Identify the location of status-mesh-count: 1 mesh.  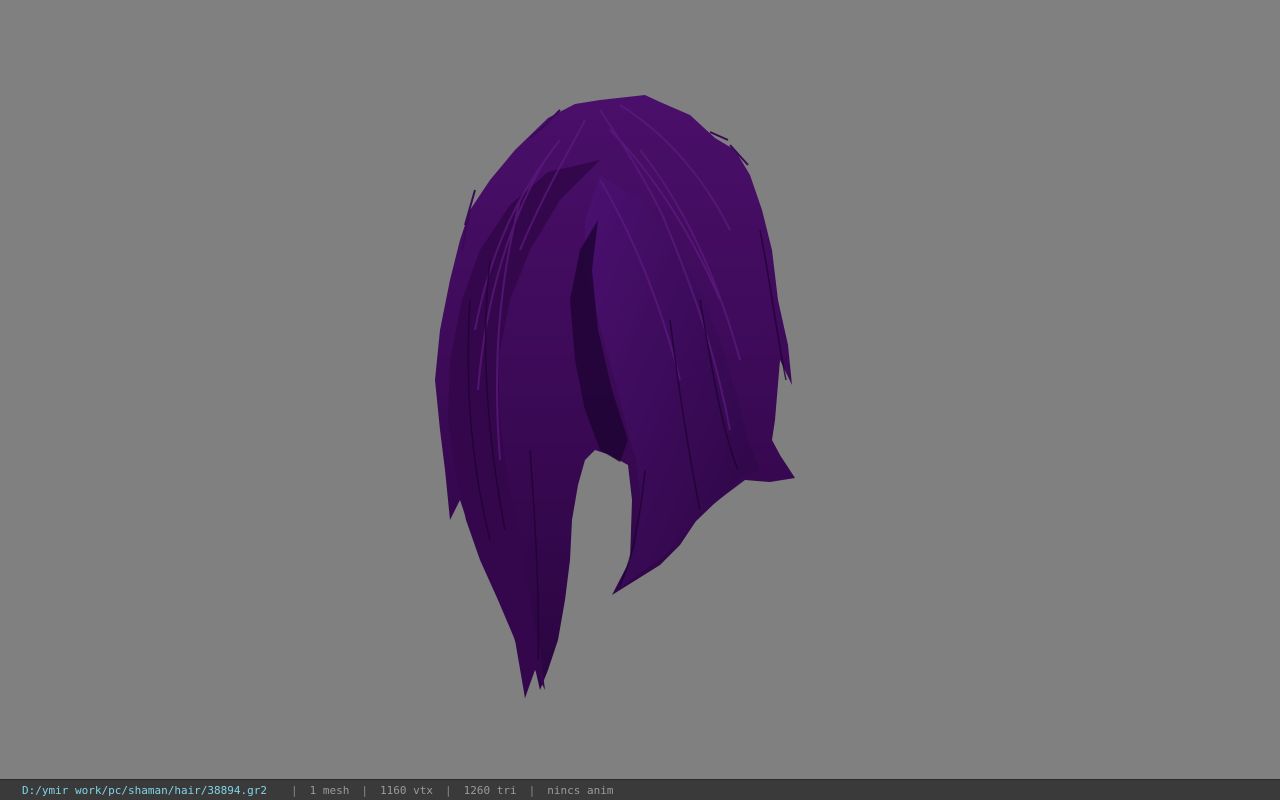
(329, 790).